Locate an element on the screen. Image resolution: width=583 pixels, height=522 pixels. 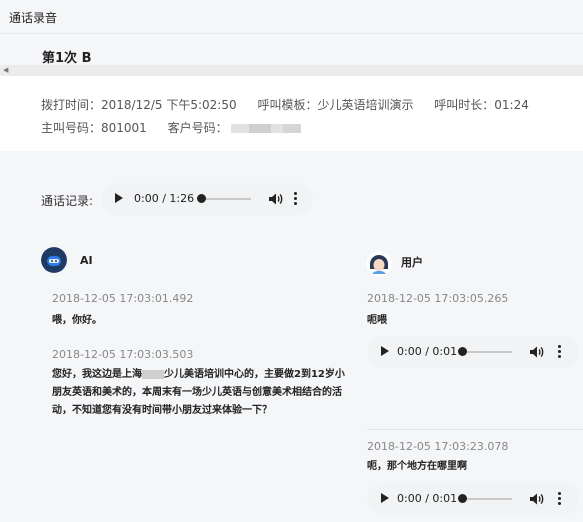
user-message-2-text: 呃，那个地方在哪里啊 is located at coordinates (417, 466).